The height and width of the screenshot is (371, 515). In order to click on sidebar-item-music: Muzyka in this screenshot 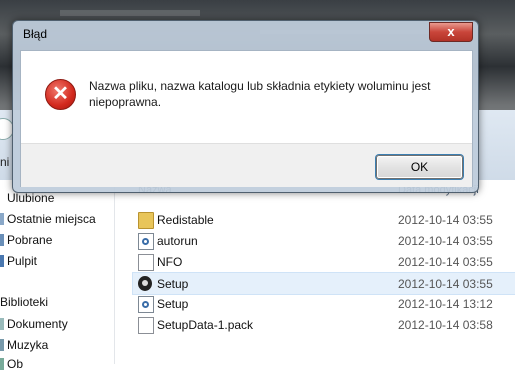, I will do `click(24, 345)`.